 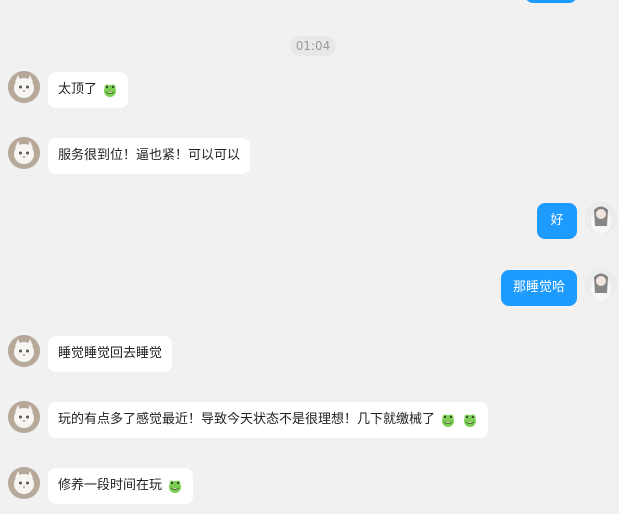 I want to click on incoming-message-bubble: 玩的有点多了感觉最近！导致今天状态不是很理想！几下就缴械了, so click(x=268, y=420).